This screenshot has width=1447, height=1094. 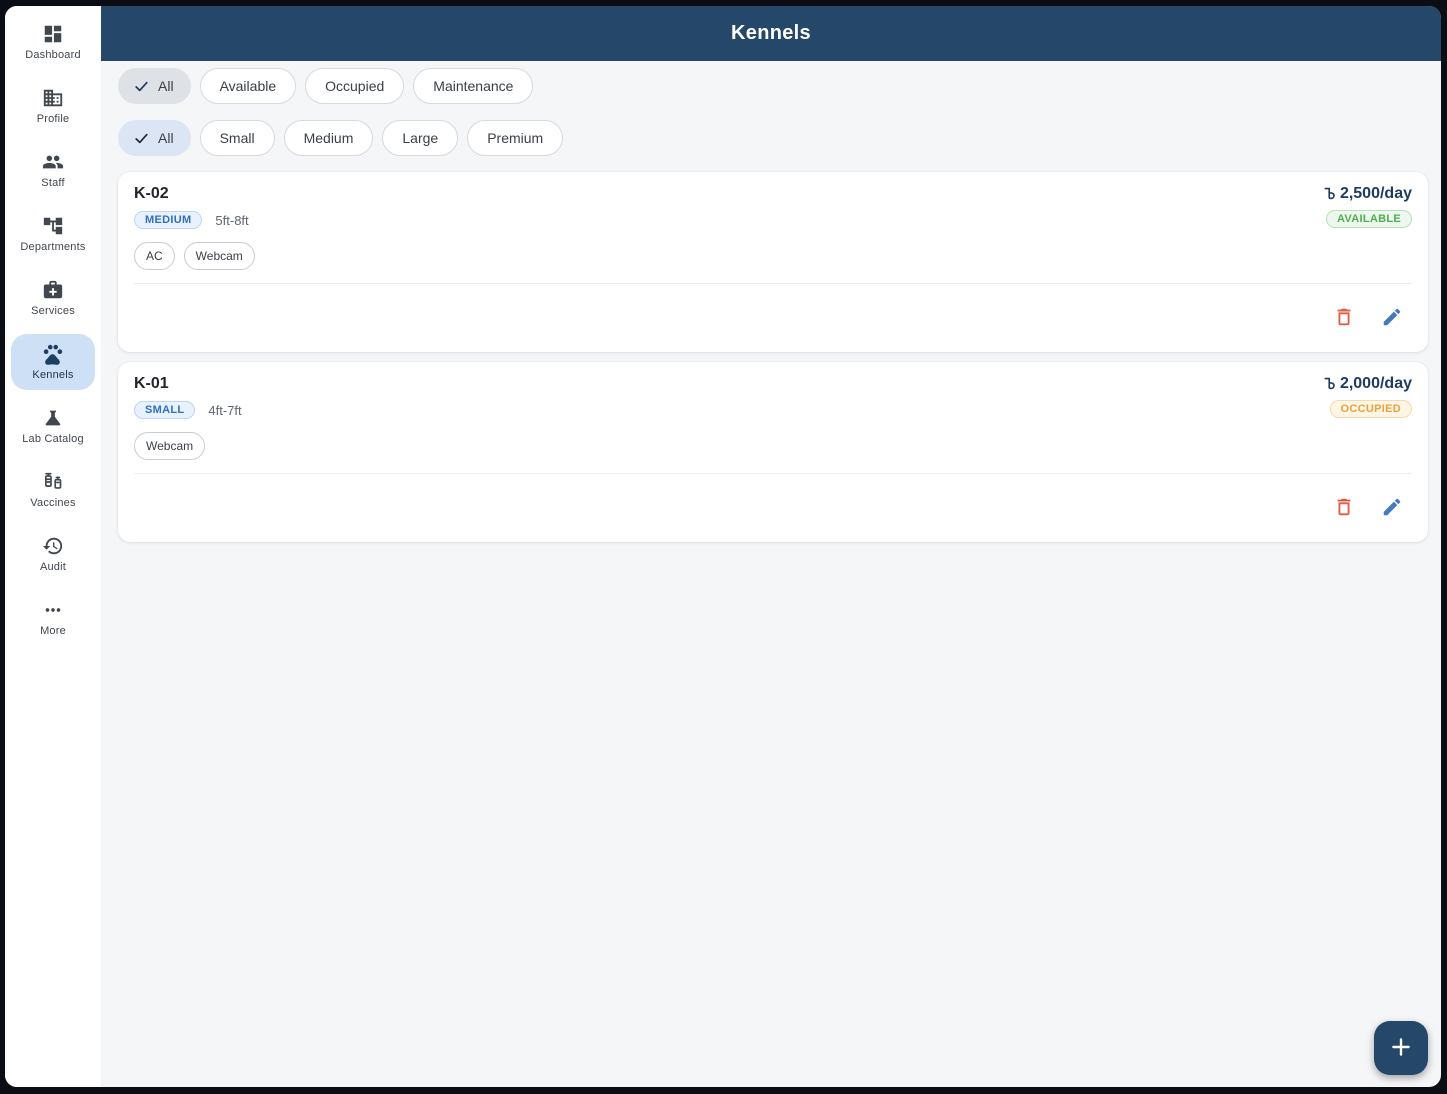 I want to click on dashboard-icon, so click(x=53, y=34).